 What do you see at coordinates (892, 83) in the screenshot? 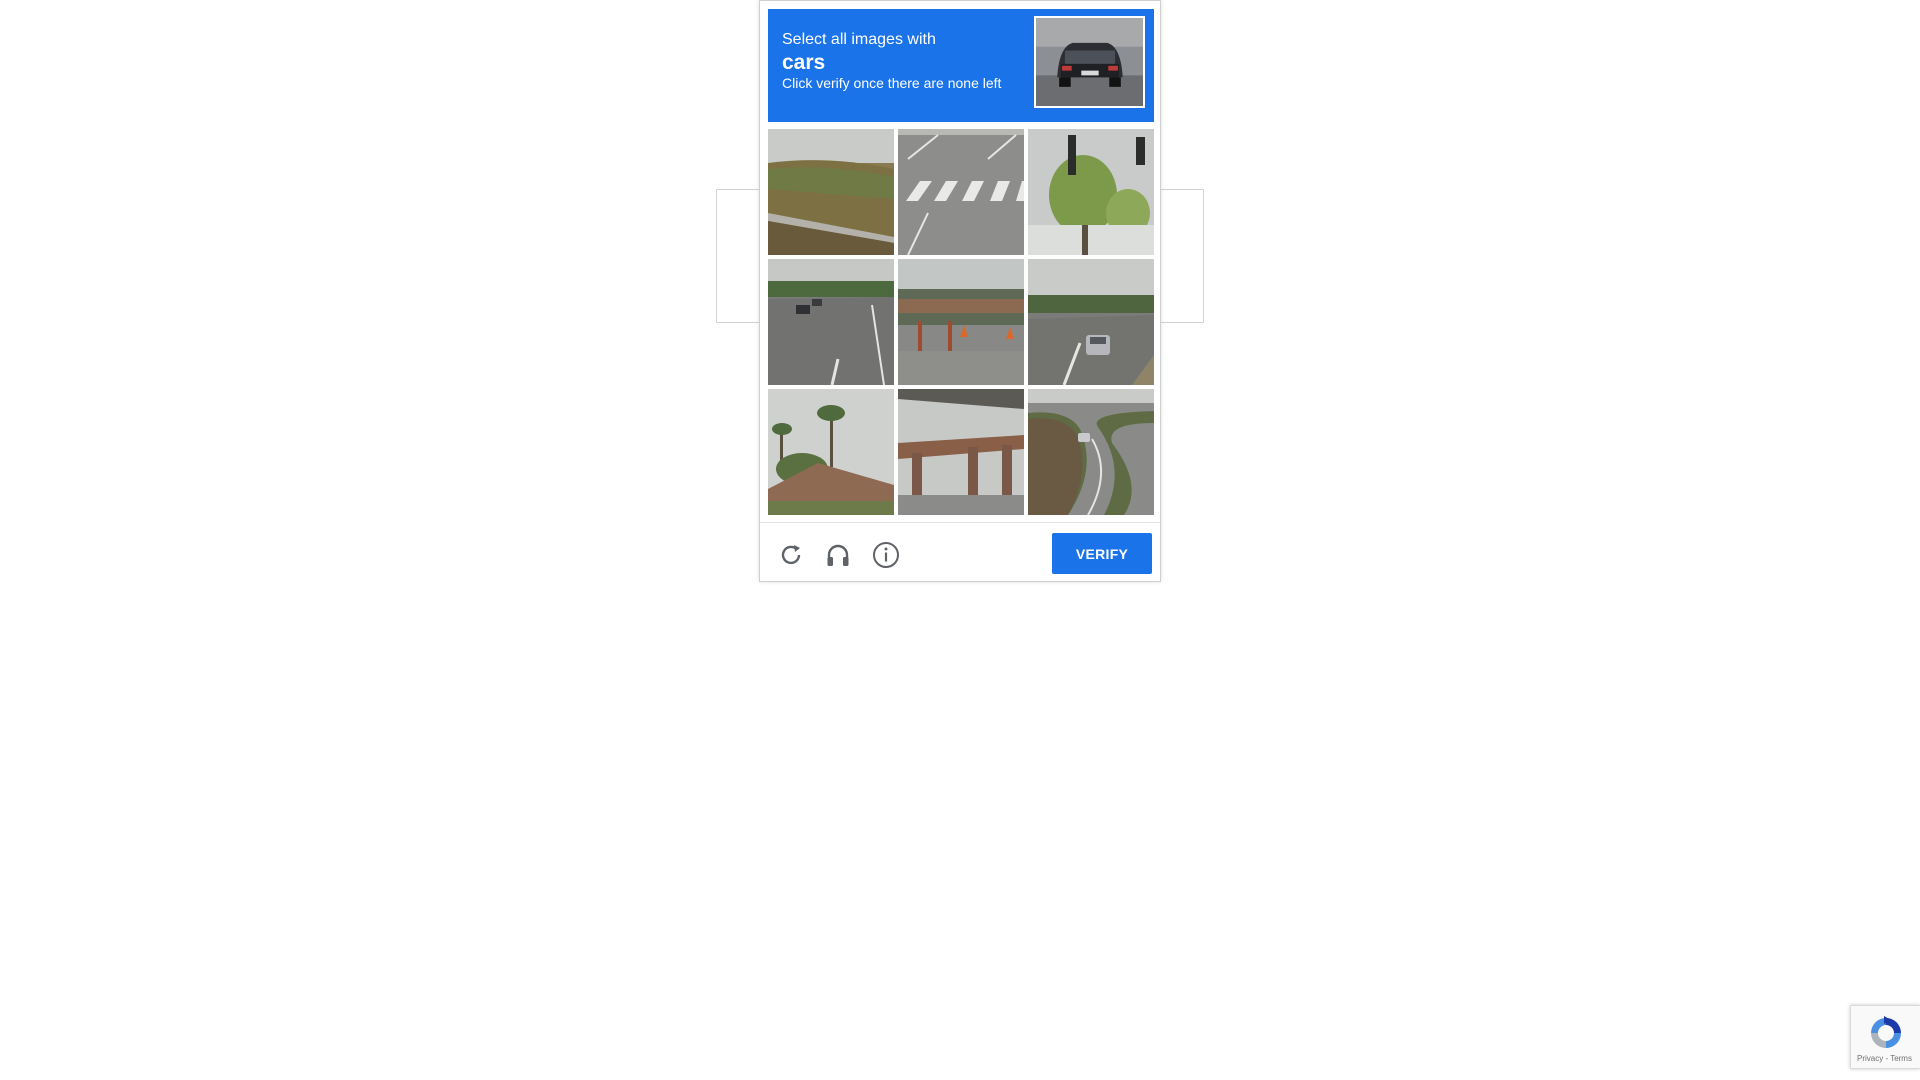
I see `instruction-subtext: Click verify once there are none left` at bounding box center [892, 83].